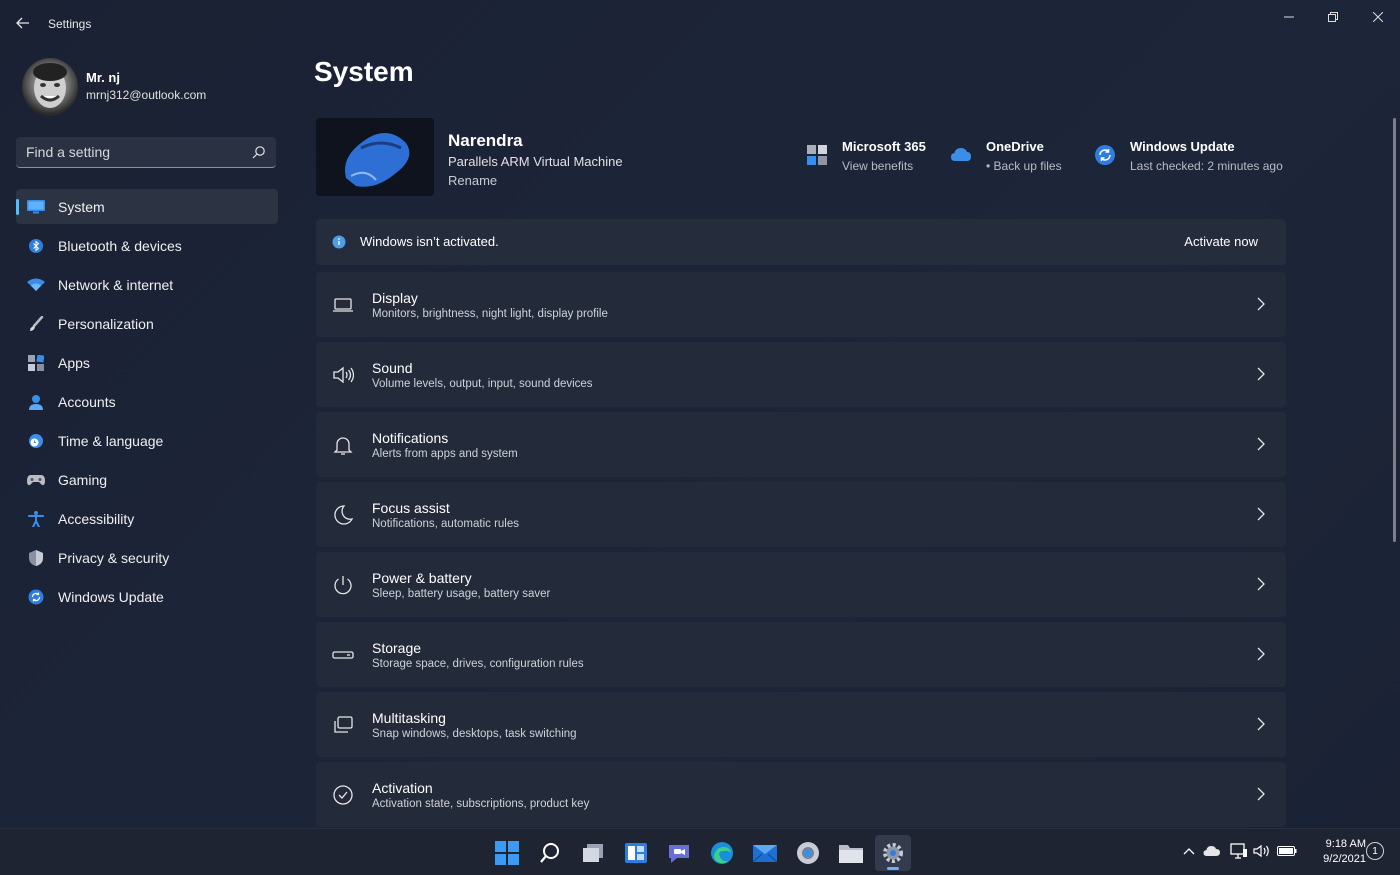 The width and height of the screenshot is (1400, 875). I want to click on row-subtitle: Sleep, battery usage, battery saver, so click(461, 594).